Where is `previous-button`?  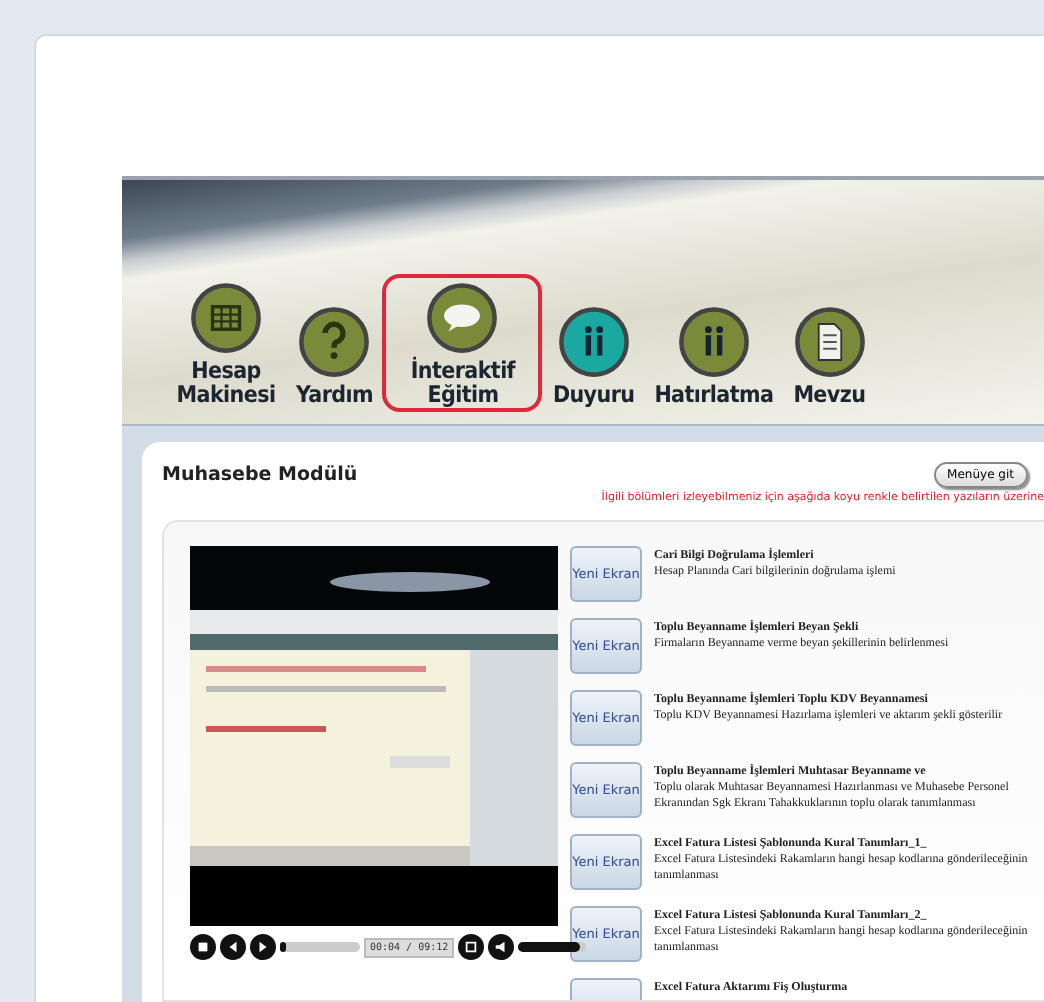 previous-button is located at coordinates (233, 947).